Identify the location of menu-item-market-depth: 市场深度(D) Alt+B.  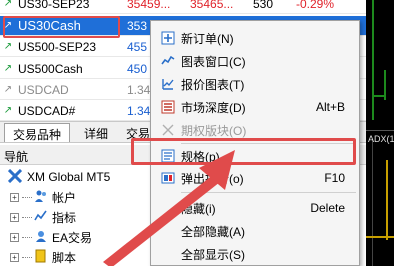
(255, 107).